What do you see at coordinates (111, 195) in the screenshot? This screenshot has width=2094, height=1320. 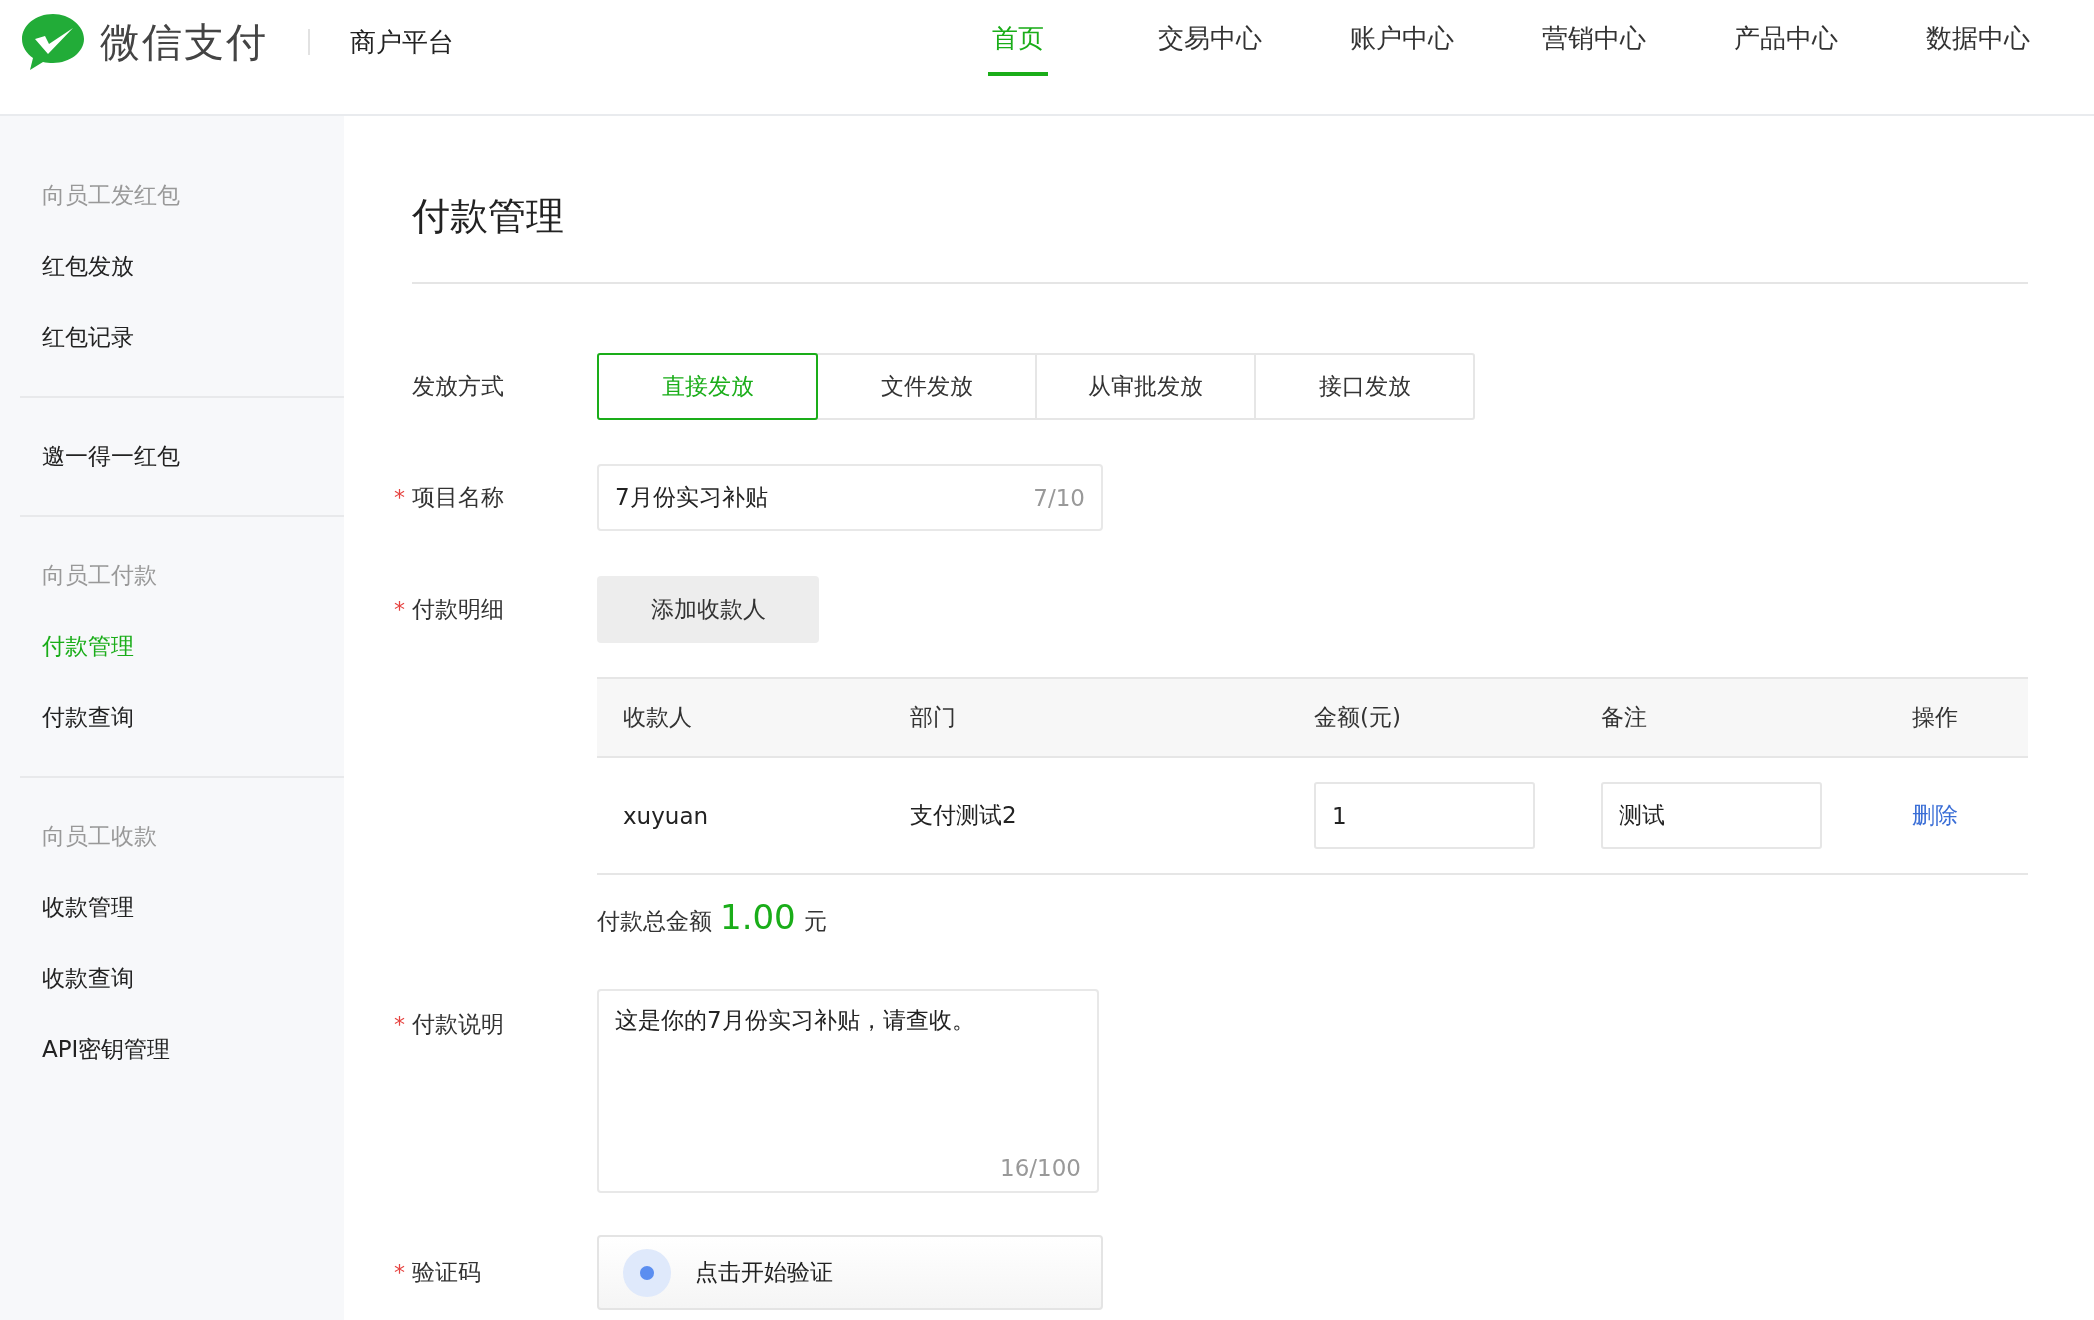 I see `sidebar-section-title: 向员工发红包` at bounding box center [111, 195].